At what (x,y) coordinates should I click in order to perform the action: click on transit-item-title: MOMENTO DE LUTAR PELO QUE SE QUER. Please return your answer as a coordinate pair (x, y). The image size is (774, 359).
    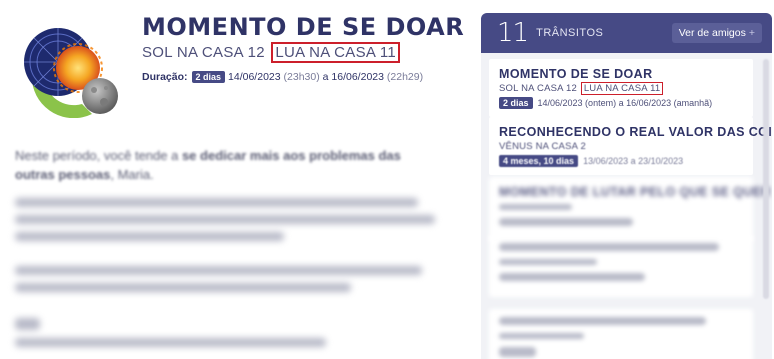
    Looking at the image, I should click on (635, 192).